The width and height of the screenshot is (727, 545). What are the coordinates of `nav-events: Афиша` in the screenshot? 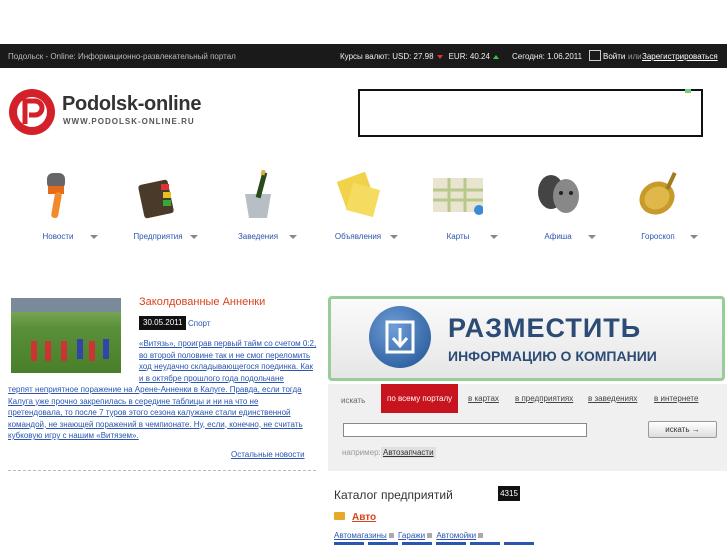 It's located at (558, 208).